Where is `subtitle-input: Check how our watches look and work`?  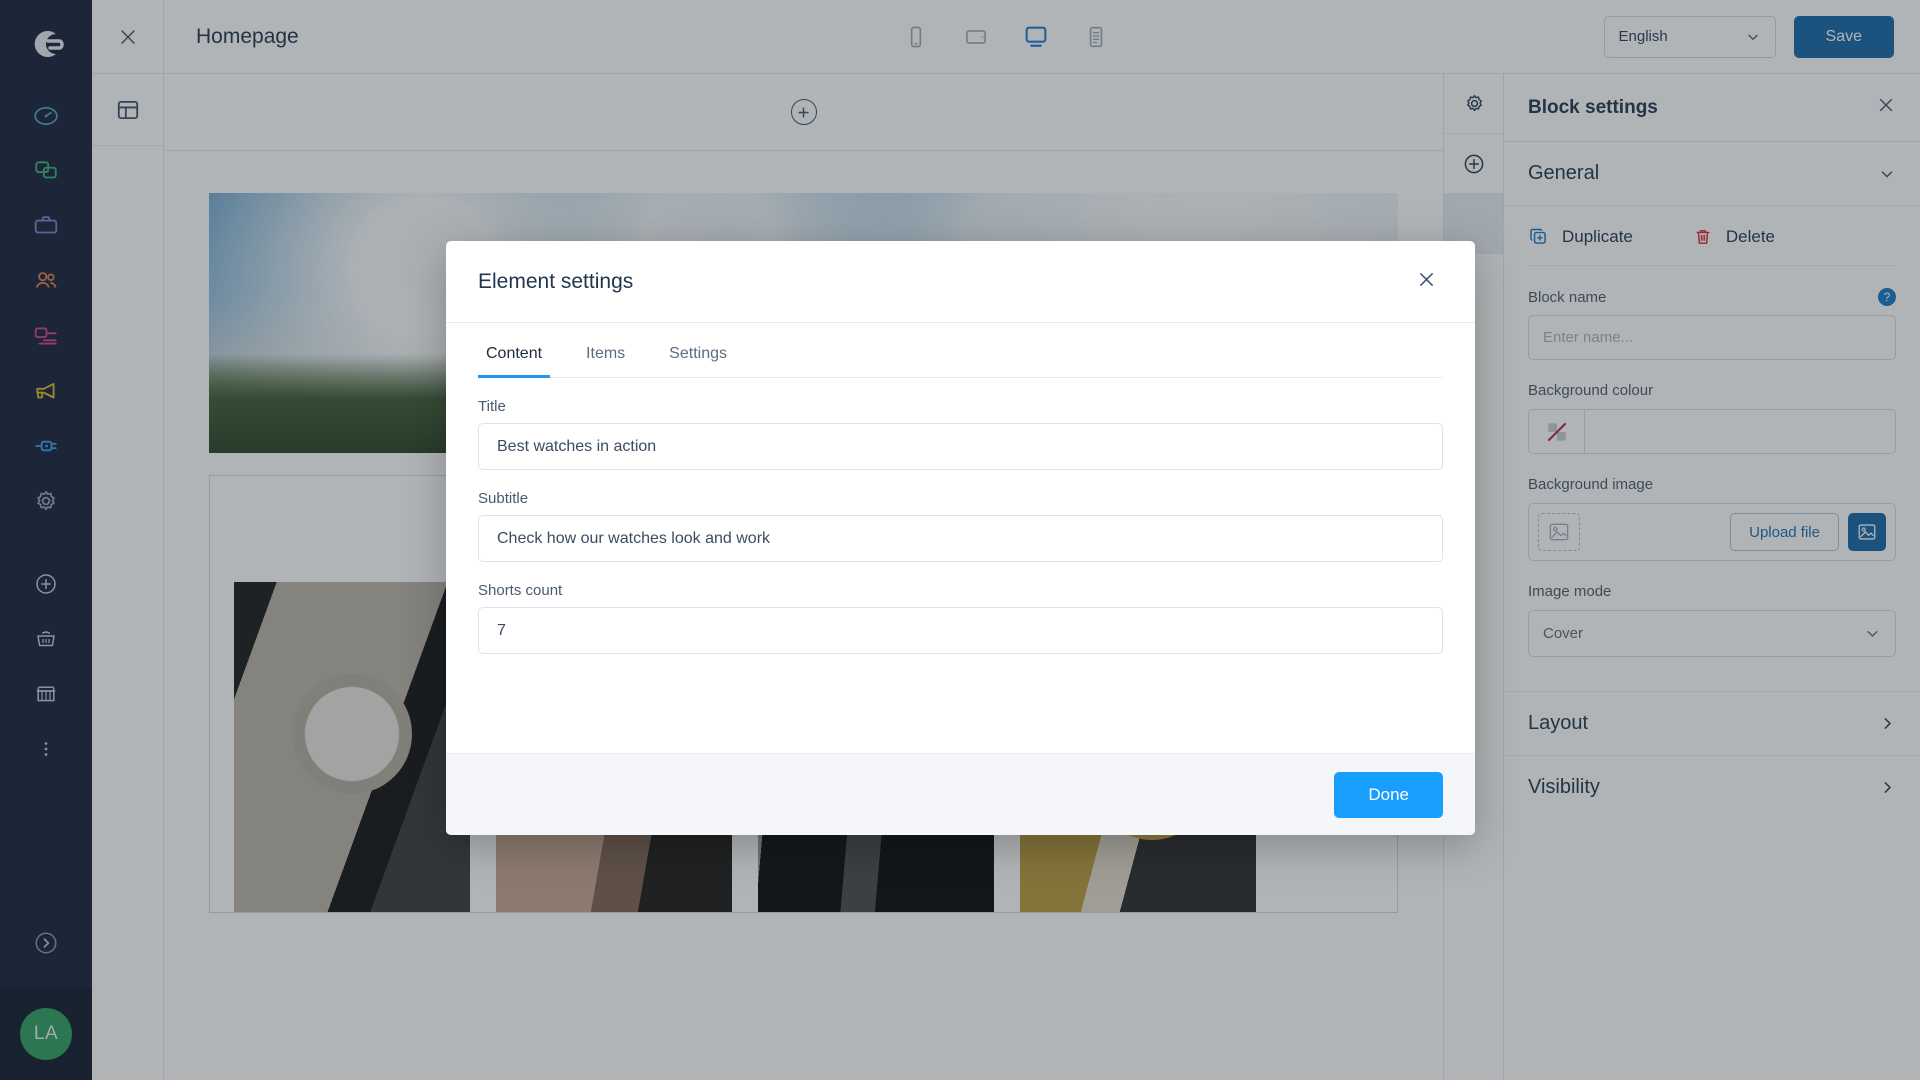
subtitle-input: Check how our watches look and work is located at coordinates (960, 538).